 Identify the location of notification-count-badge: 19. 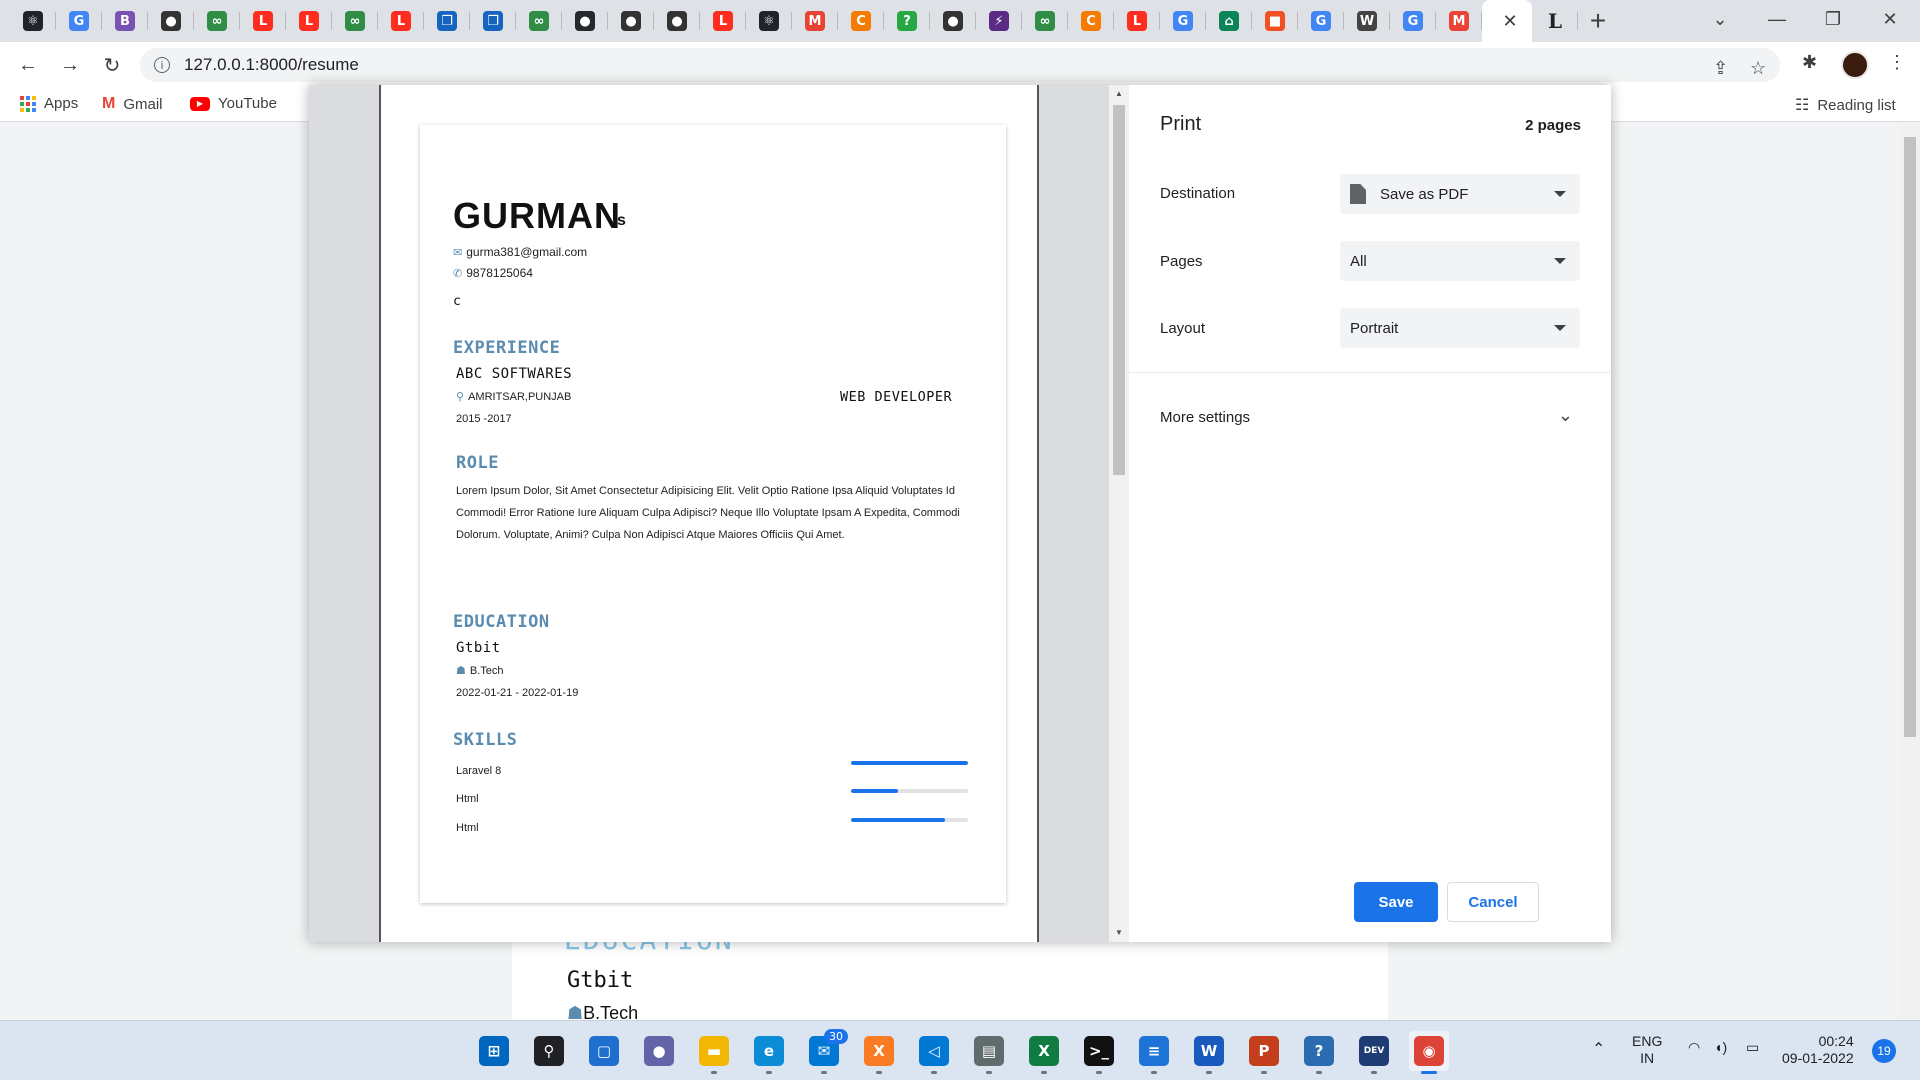
(1884, 1051).